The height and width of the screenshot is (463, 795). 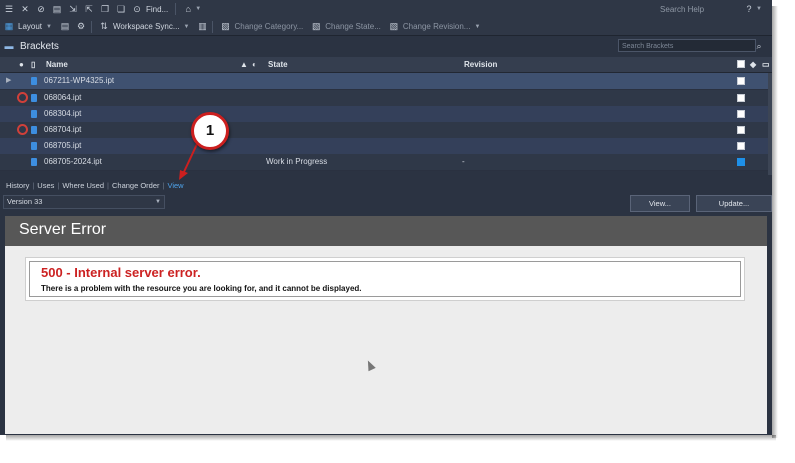 What do you see at coordinates (21, 64) in the screenshot?
I see `status-column-icon: ●` at bounding box center [21, 64].